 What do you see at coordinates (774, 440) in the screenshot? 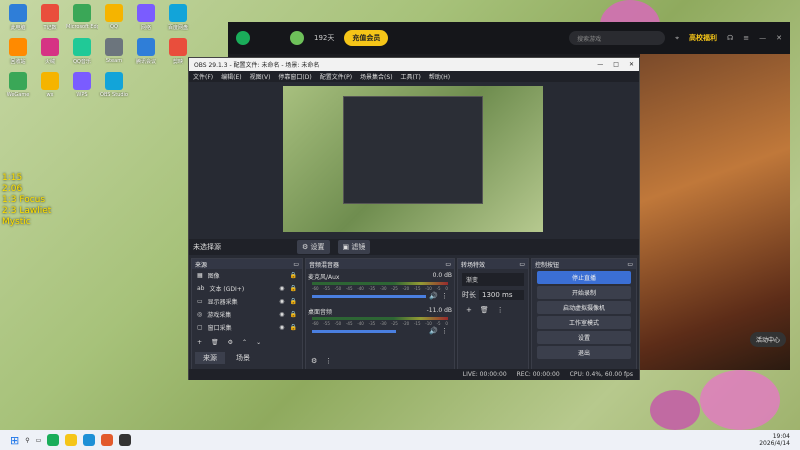
I see `clock: 19:04 2026/4/14` at bounding box center [774, 440].